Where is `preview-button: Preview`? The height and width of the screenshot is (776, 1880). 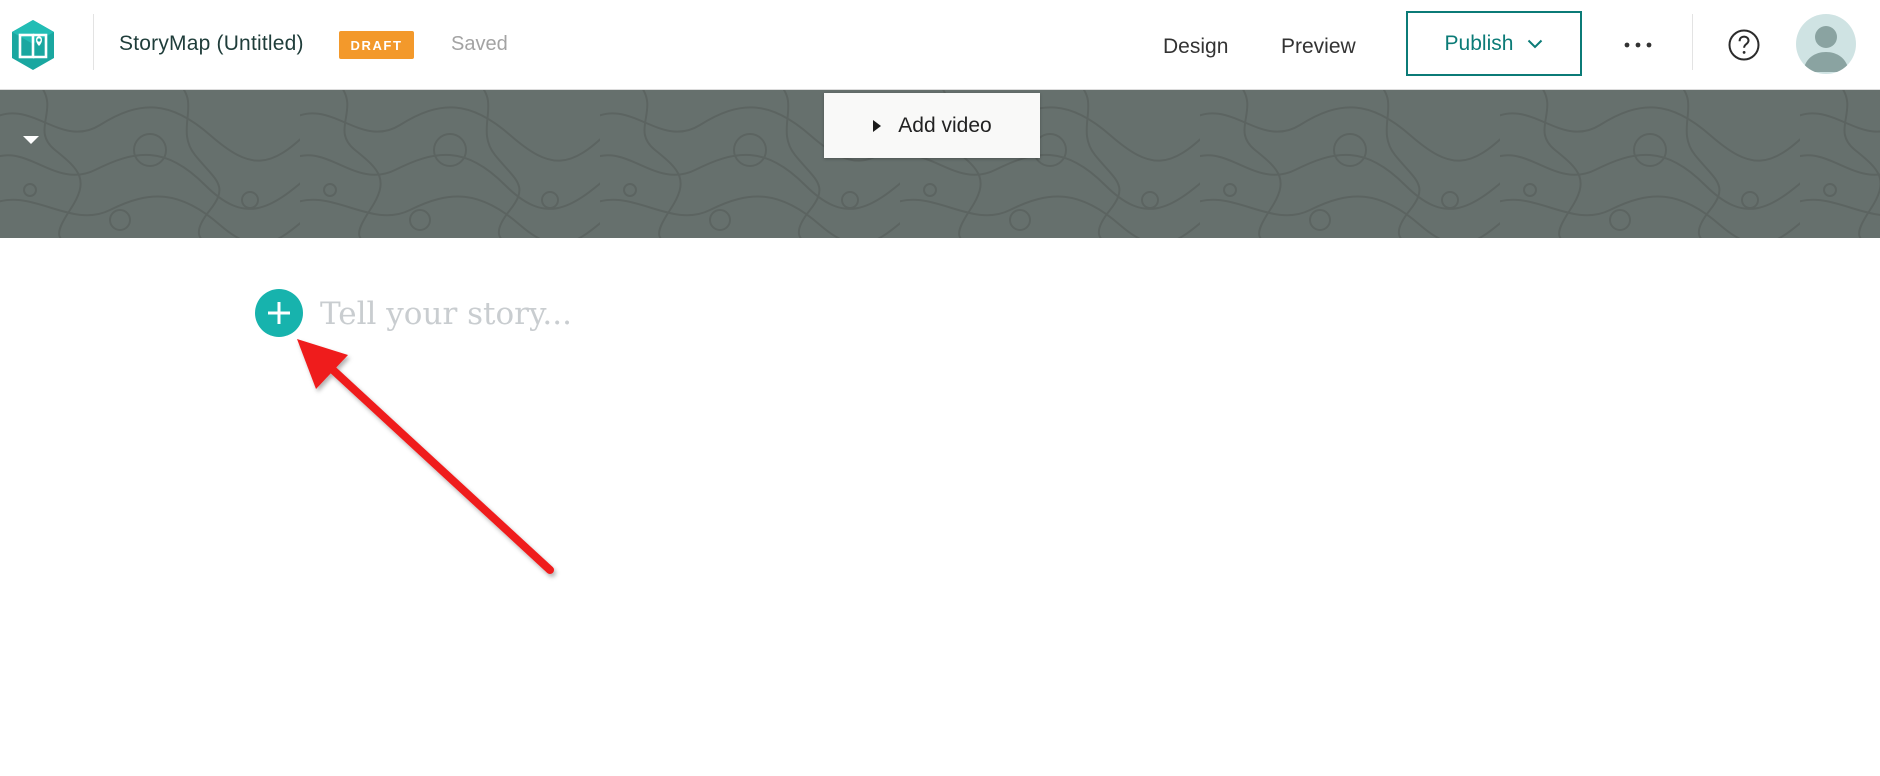 preview-button: Preview is located at coordinates (1318, 47).